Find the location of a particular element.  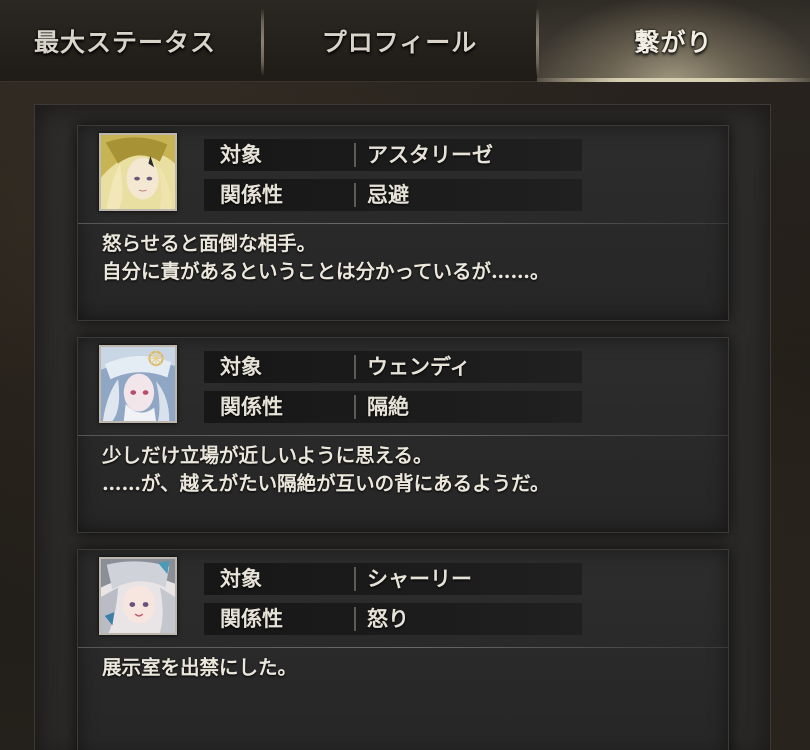

relation-row: 関係性 隔絶 is located at coordinates (393, 407).